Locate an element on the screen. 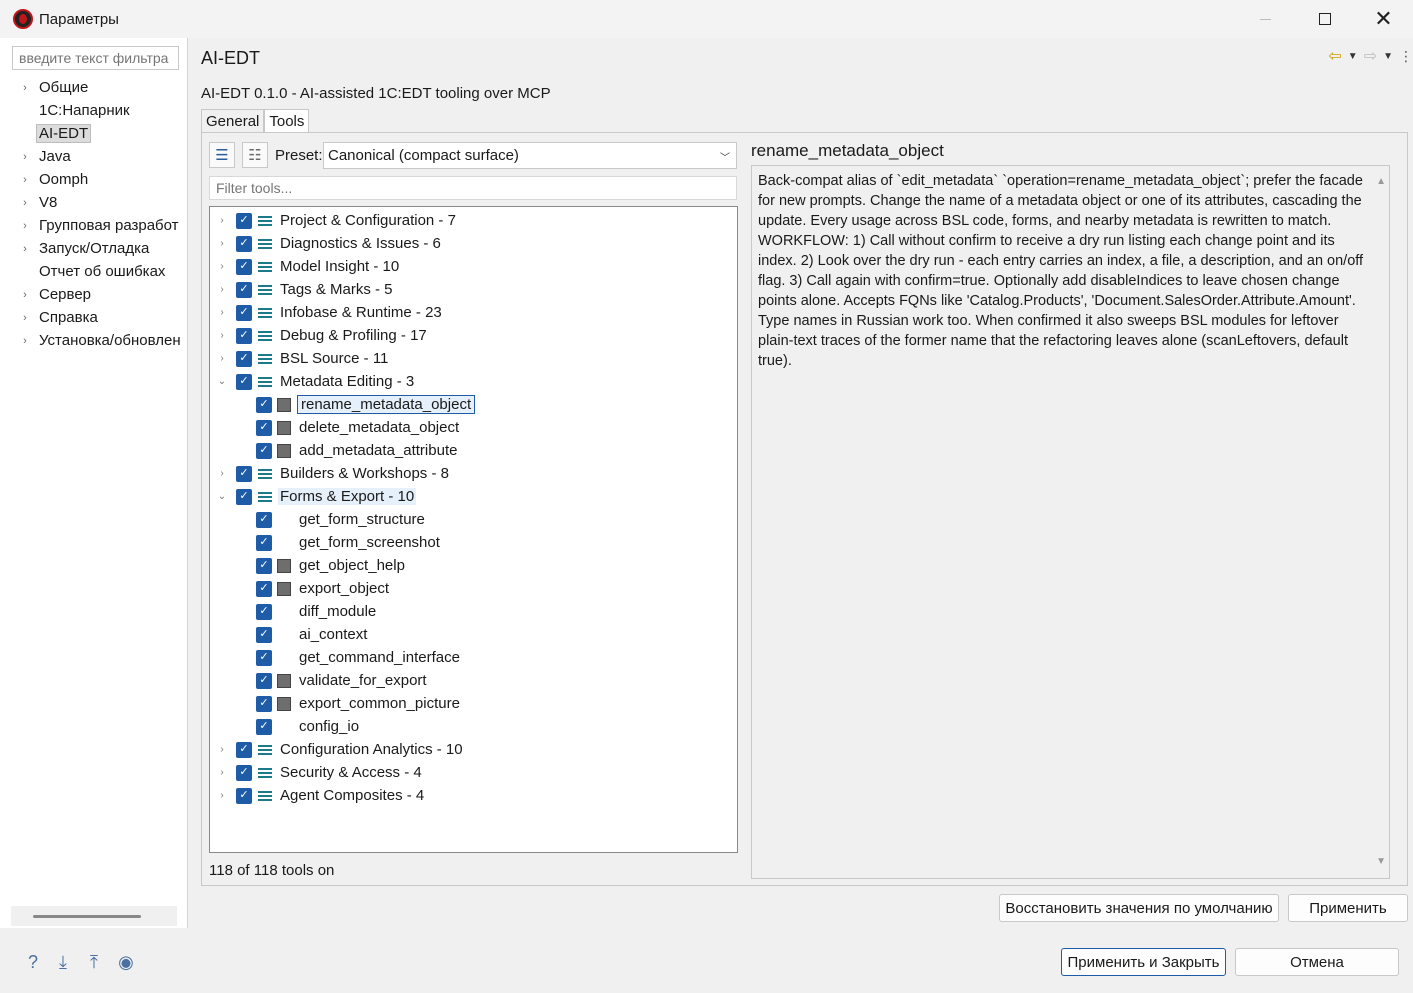 Image resolution: width=1413 pixels, height=993 pixels. tool-group-row: › ✓ BSL Source - 11 is located at coordinates (300, 358).